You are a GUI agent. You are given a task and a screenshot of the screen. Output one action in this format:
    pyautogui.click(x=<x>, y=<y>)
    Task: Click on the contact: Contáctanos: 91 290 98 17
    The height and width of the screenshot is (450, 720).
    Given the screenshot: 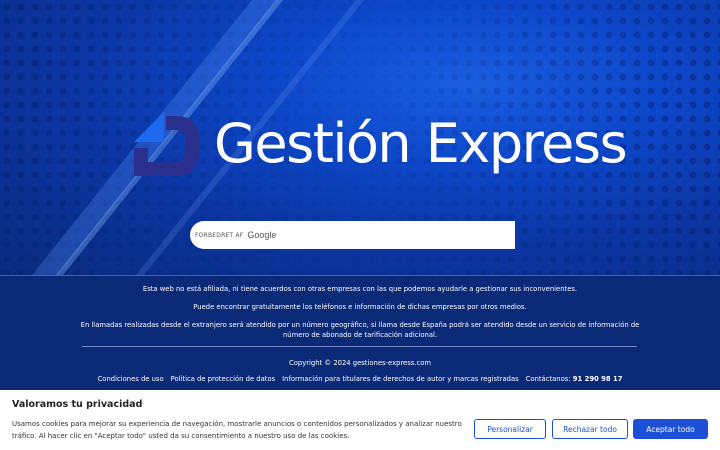 What is the action you would take?
    pyautogui.click(x=574, y=379)
    